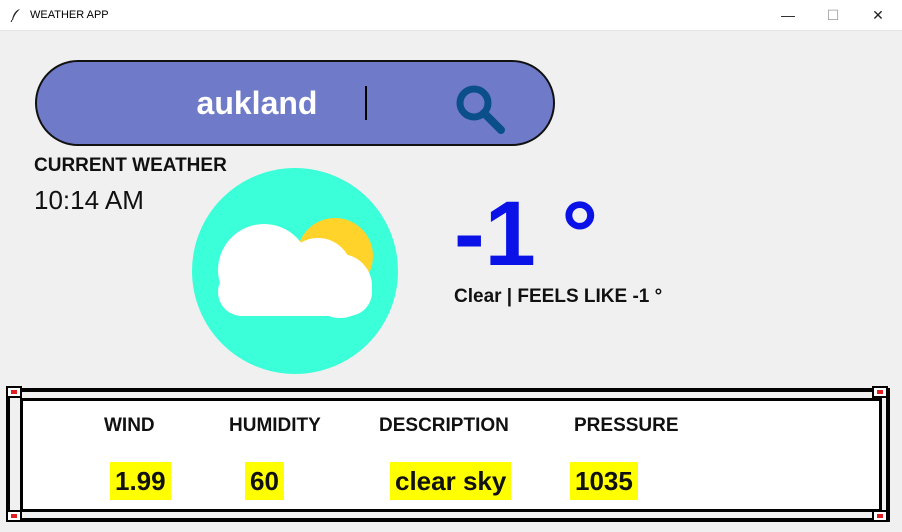 This screenshot has width=902, height=532. What do you see at coordinates (480, 109) in the screenshot?
I see `search-icon` at bounding box center [480, 109].